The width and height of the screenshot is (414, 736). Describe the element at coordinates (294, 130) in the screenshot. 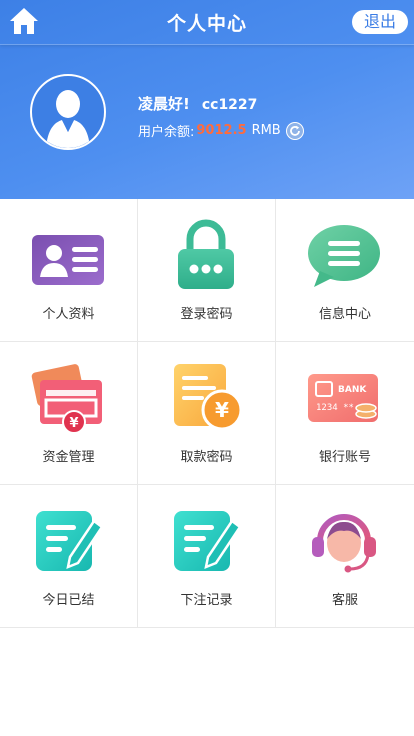

I see `refresh-icon` at that location.